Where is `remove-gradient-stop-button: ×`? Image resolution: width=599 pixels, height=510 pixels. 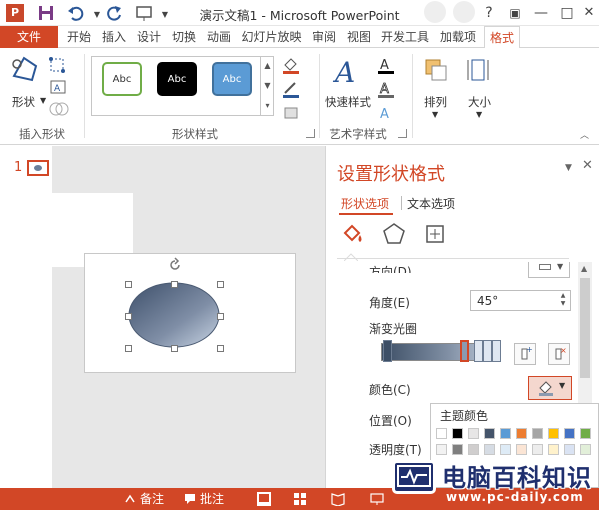 remove-gradient-stop-button: × is located at coordinates (559, 354).